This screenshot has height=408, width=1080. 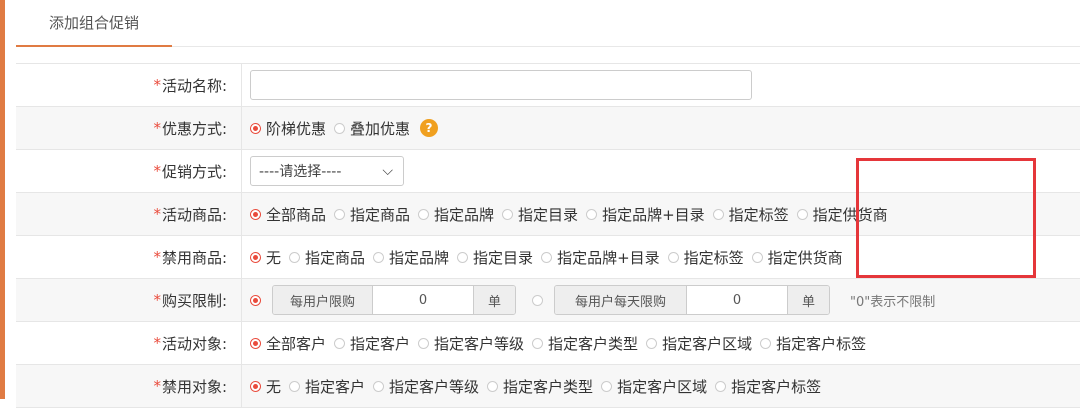 I want to click on field-label: * 活动商品:, so click(x=129, y=214).